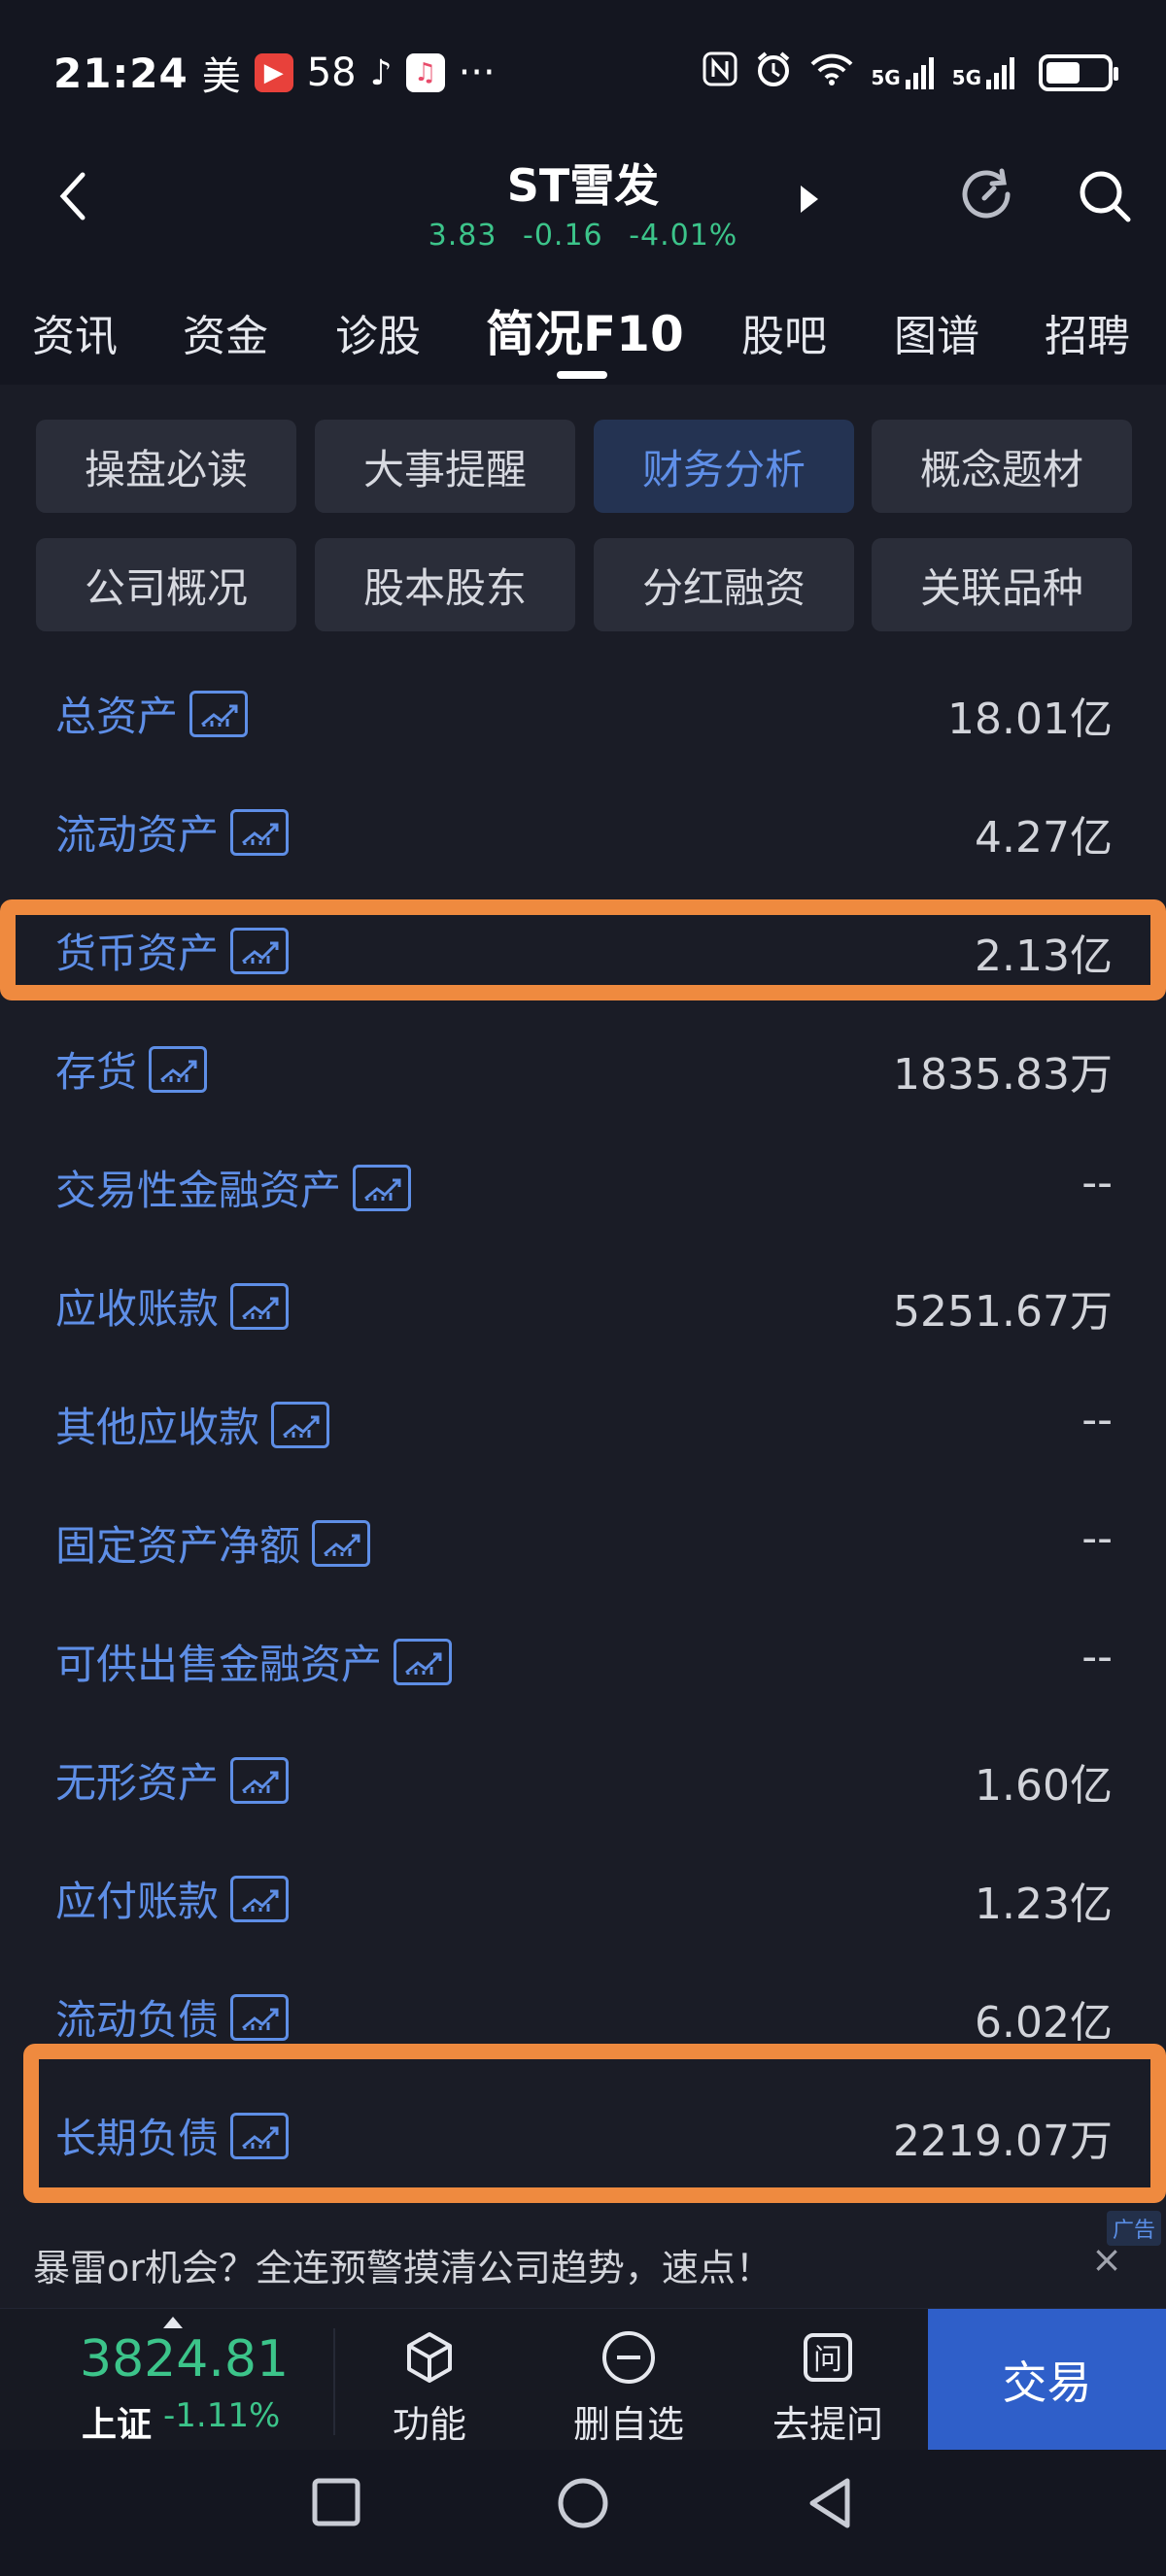 The image size is (1166, 2576). I want to click on app-58-icon: 58, so click(331, 73).